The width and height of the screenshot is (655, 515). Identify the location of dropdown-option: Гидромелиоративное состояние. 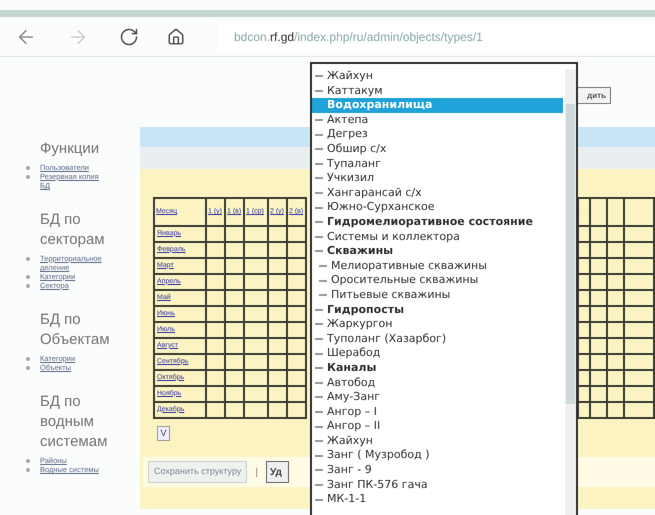
(437, 222).